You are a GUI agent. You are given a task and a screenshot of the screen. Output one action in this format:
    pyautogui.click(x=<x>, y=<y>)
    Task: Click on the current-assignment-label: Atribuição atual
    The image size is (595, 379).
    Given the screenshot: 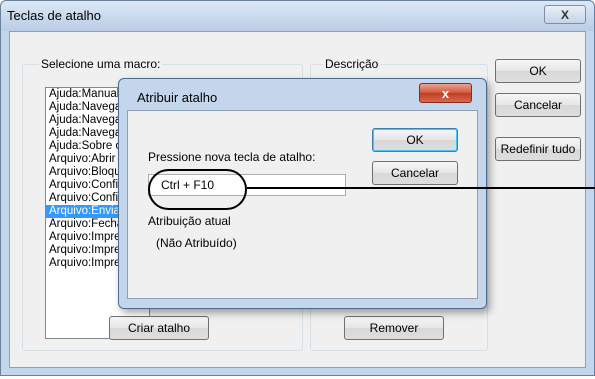 What is the action you would take?
    pyautogui.click(x=189, y=221)
    